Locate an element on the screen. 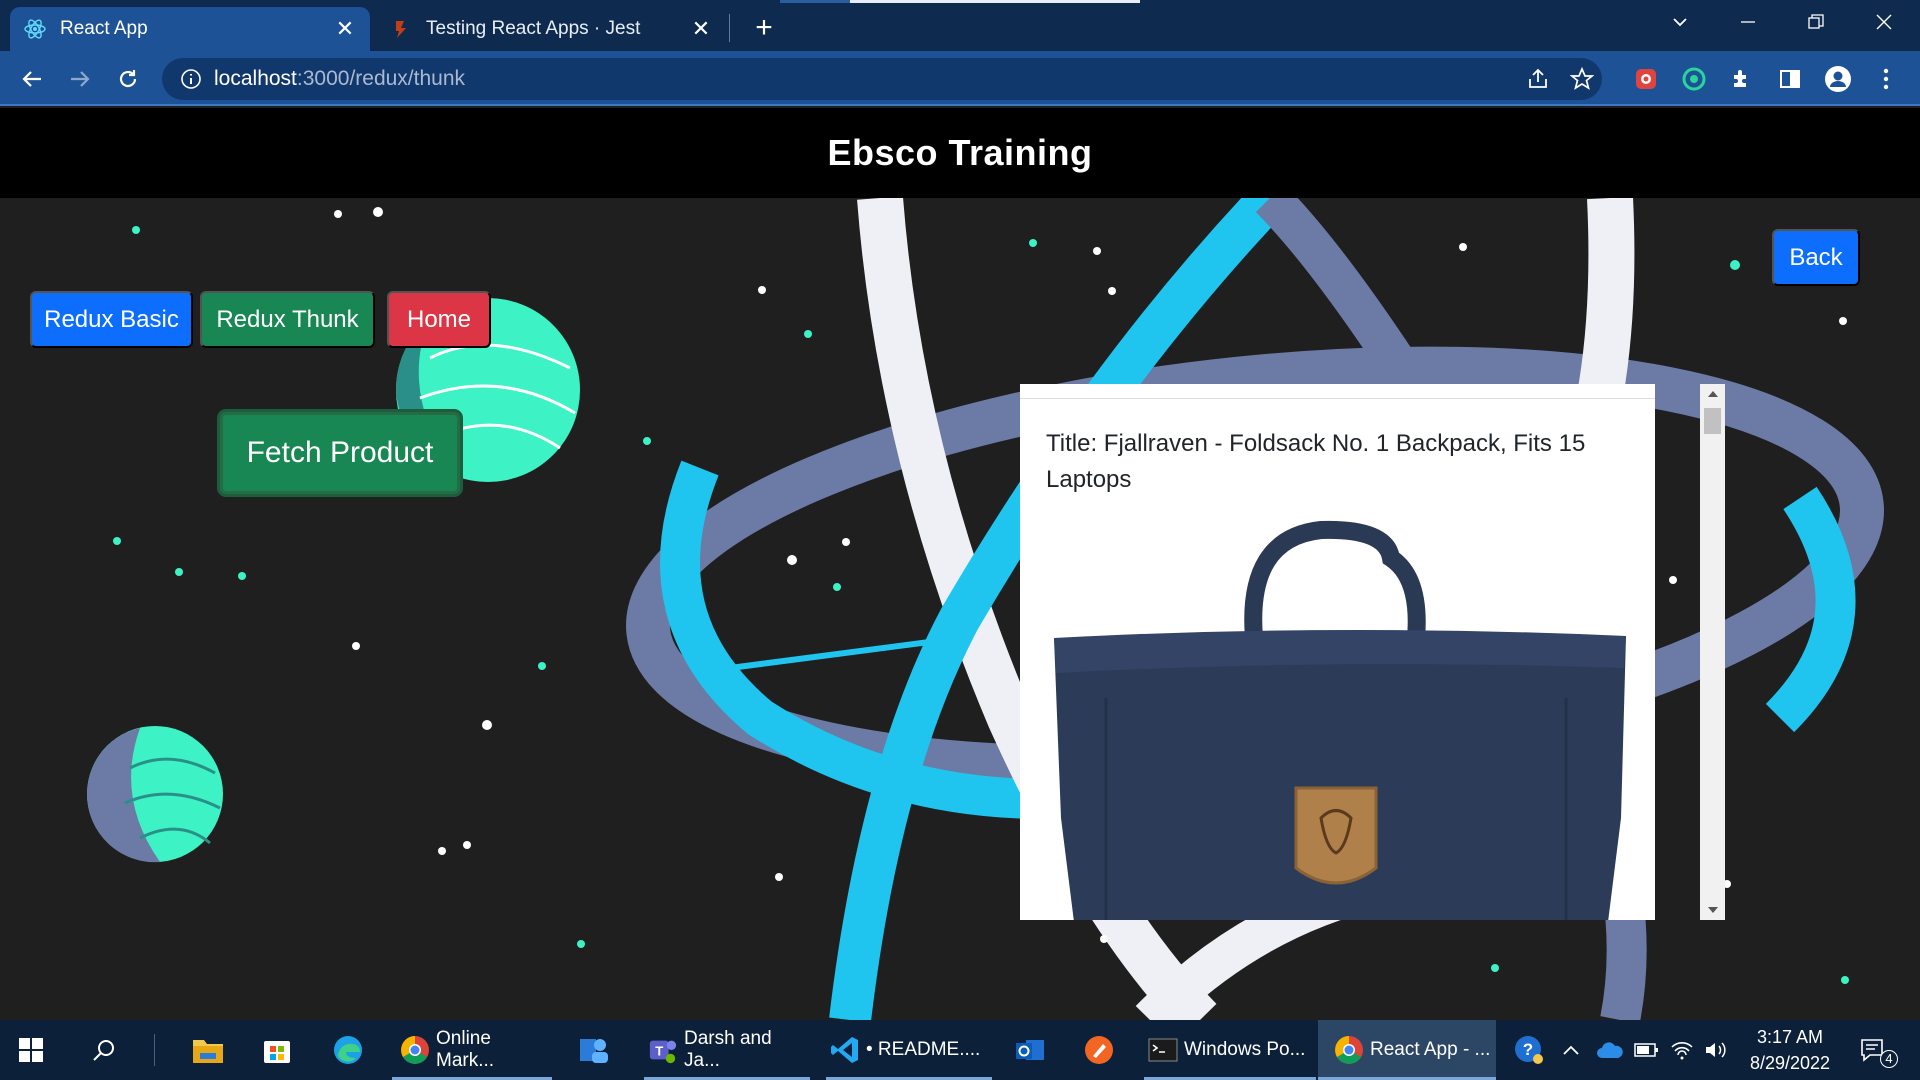 The height and width of the screenshot is (1080, 1920). edge-icon is located at coordinates (350, 1050).